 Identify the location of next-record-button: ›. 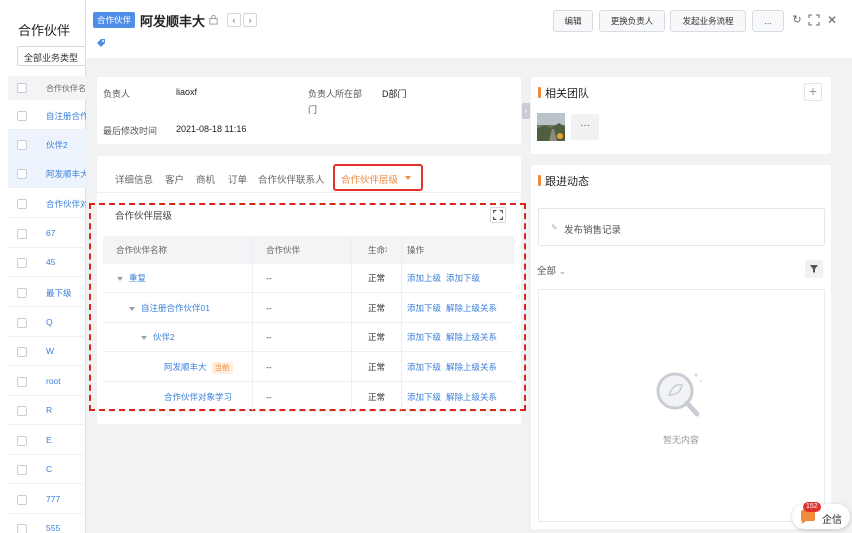
(250, 20).